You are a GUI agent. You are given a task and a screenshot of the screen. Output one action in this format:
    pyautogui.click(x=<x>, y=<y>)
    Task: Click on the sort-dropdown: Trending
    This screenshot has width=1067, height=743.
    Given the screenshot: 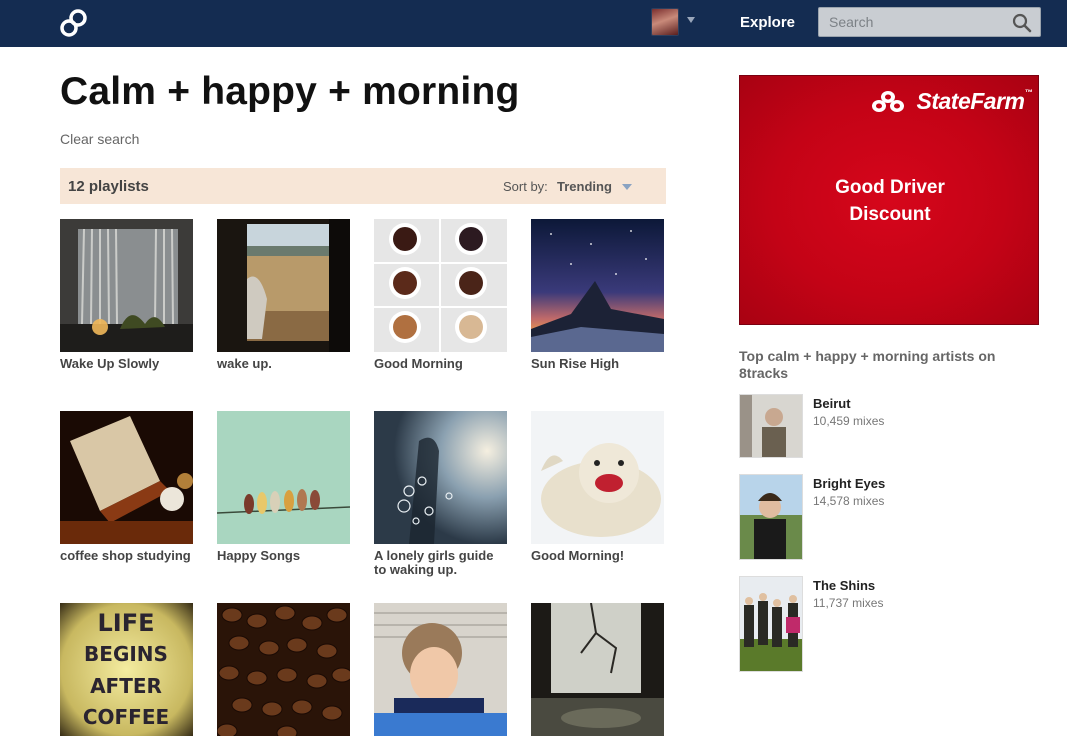 What is the action you would take?
    pyautogui.click(x=584, y=186)
    